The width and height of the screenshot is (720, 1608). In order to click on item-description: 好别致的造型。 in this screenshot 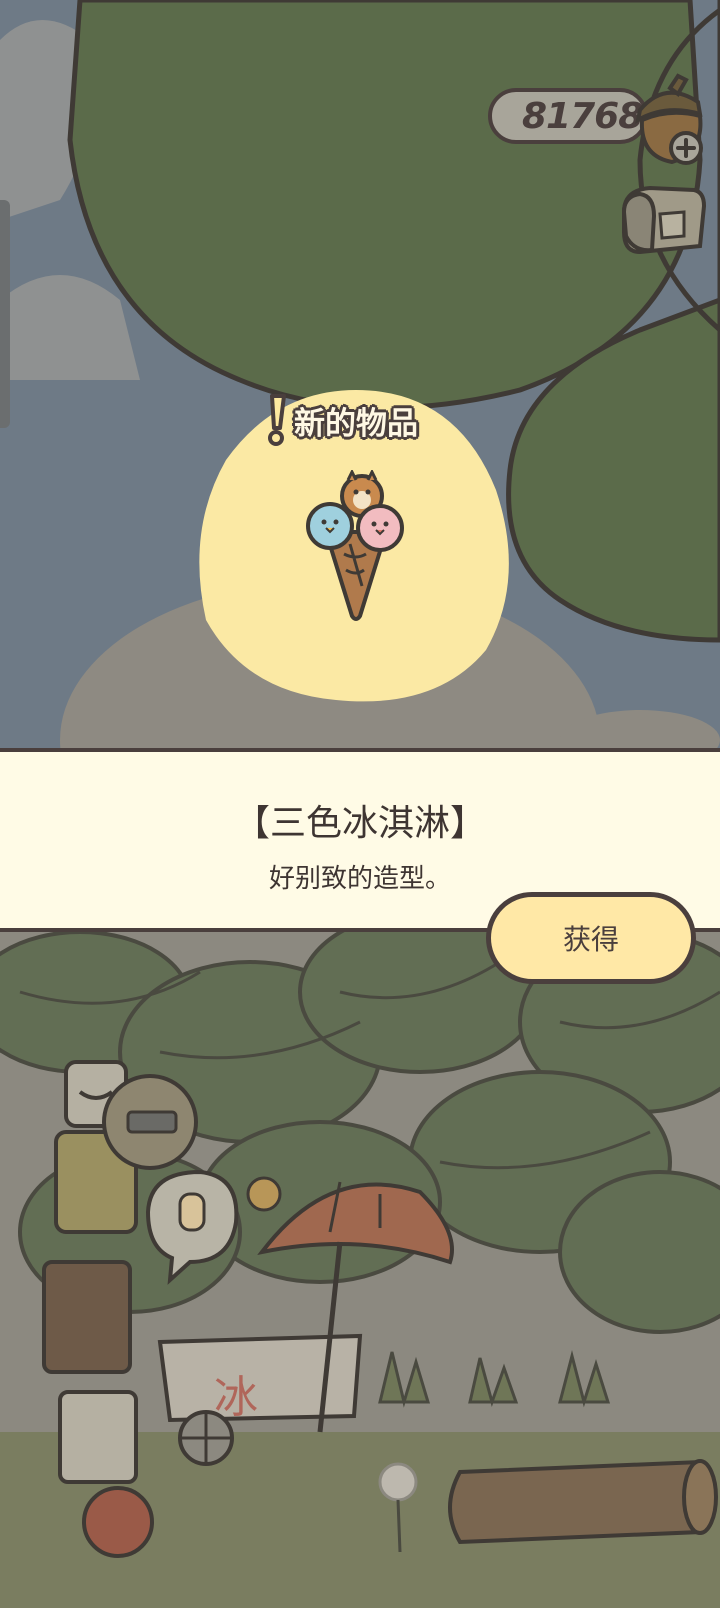, I will do `click(359, 879)`.